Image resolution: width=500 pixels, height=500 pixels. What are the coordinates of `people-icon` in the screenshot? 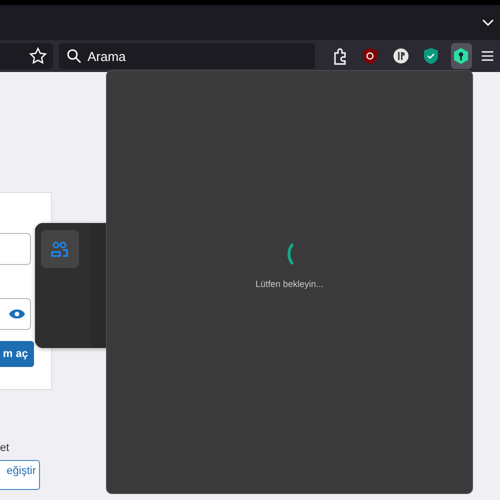 It's located at (60, 249).